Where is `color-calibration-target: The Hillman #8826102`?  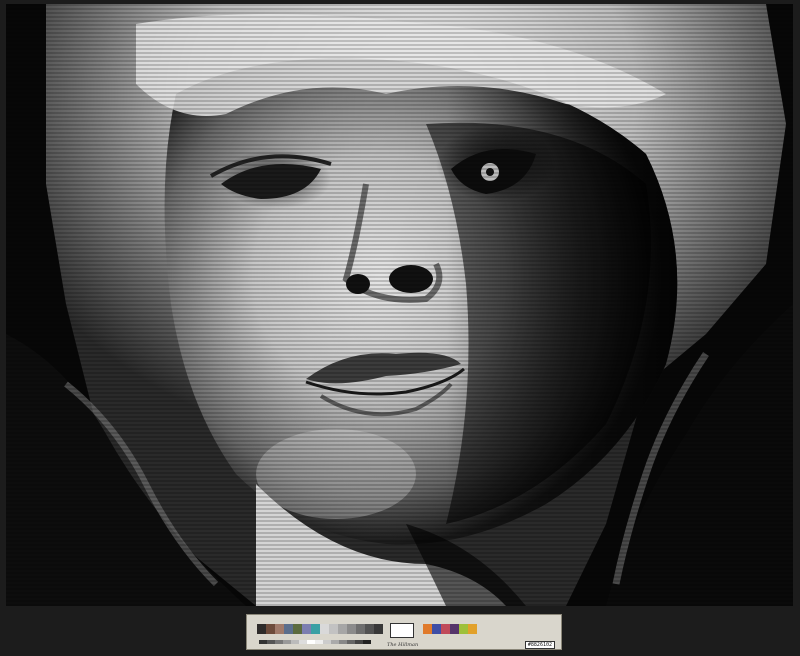 color-calibration-target: The Hillman #8826102 is located at coordinates (404, 632).